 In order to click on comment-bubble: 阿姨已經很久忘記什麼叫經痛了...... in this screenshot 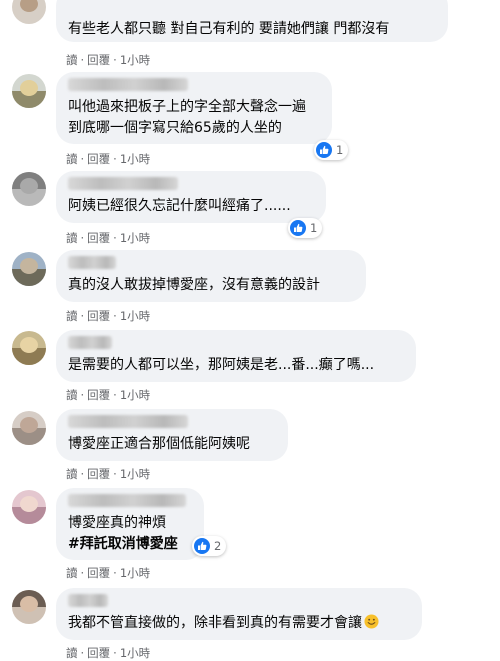, I will do `click(191, 197)`.